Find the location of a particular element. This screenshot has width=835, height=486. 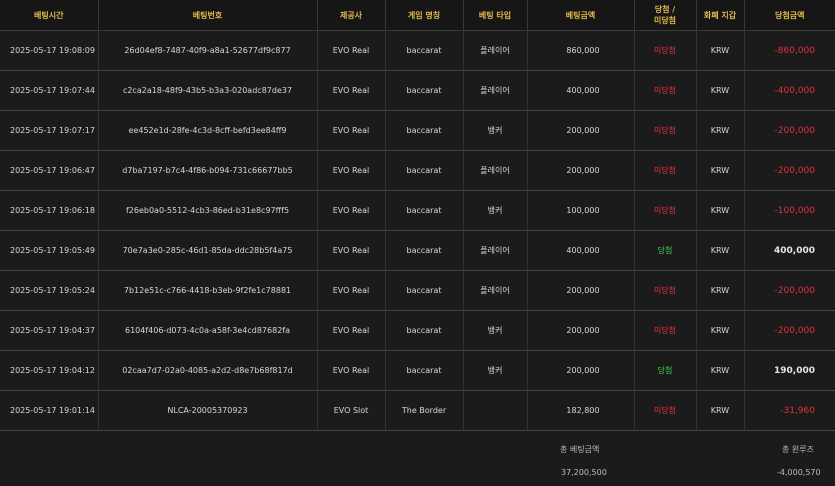

bet-amount-cell: 182,800 is located at coordinates (581, 410).